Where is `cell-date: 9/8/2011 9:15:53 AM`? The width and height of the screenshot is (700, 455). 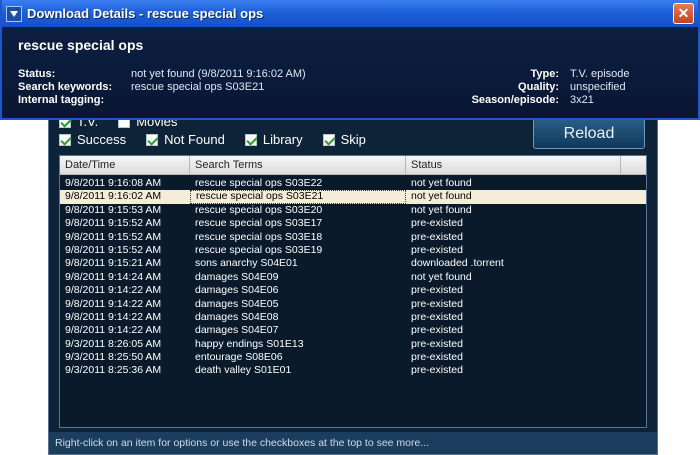
cell-date: 9/8/2011 9:15:53 AM is located at coordinates (113, 209).